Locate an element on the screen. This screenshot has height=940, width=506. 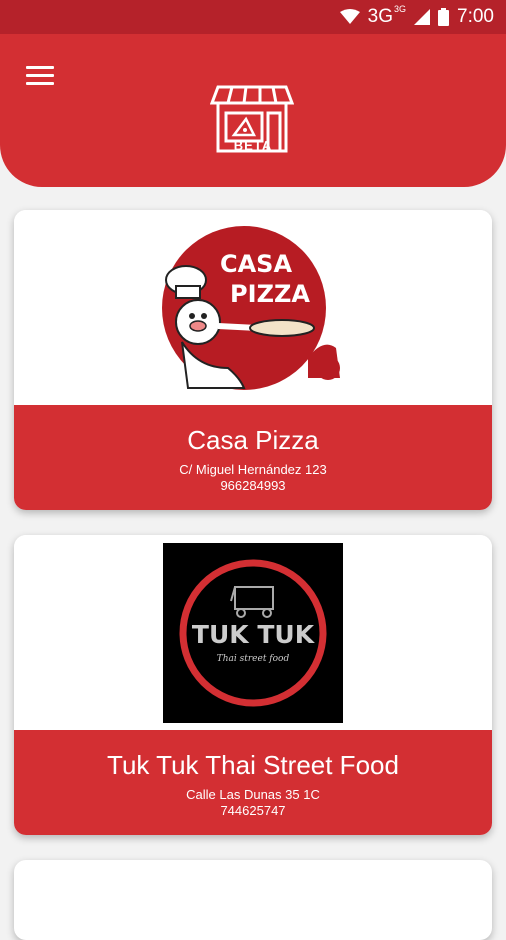
wifi-icon is located at coordinates (349, 16).